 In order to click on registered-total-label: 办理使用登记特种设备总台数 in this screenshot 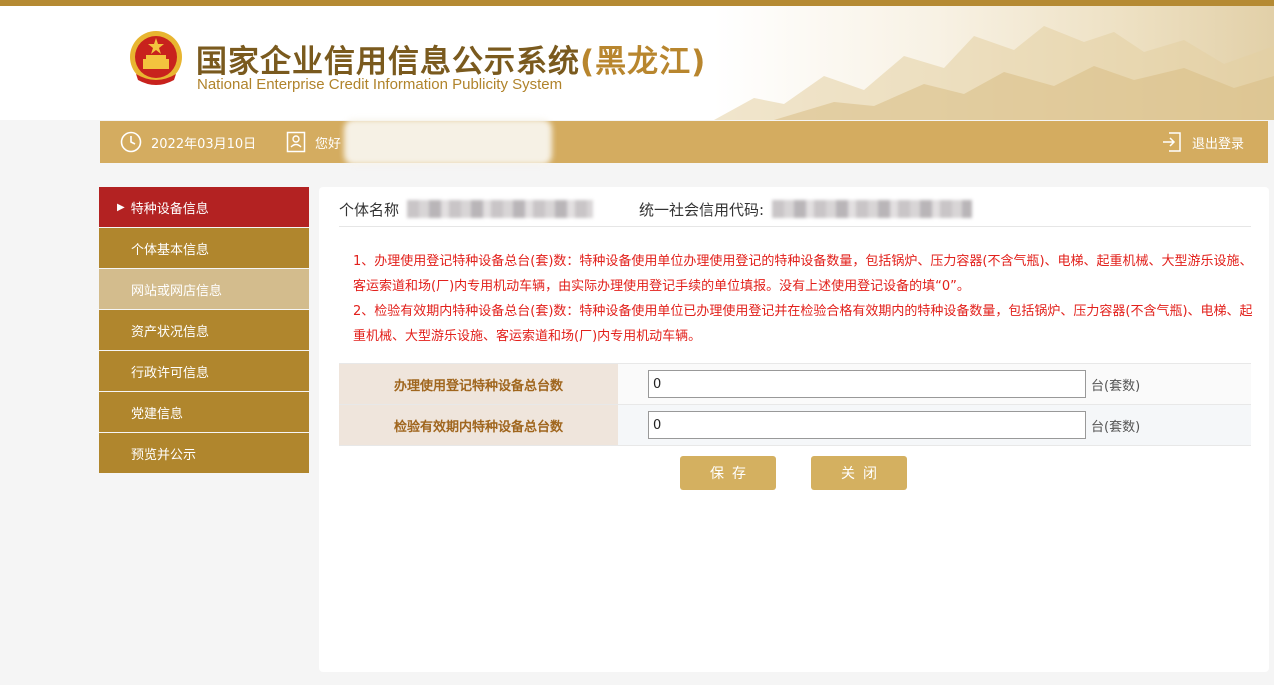, I will do `click(478, 384)`.